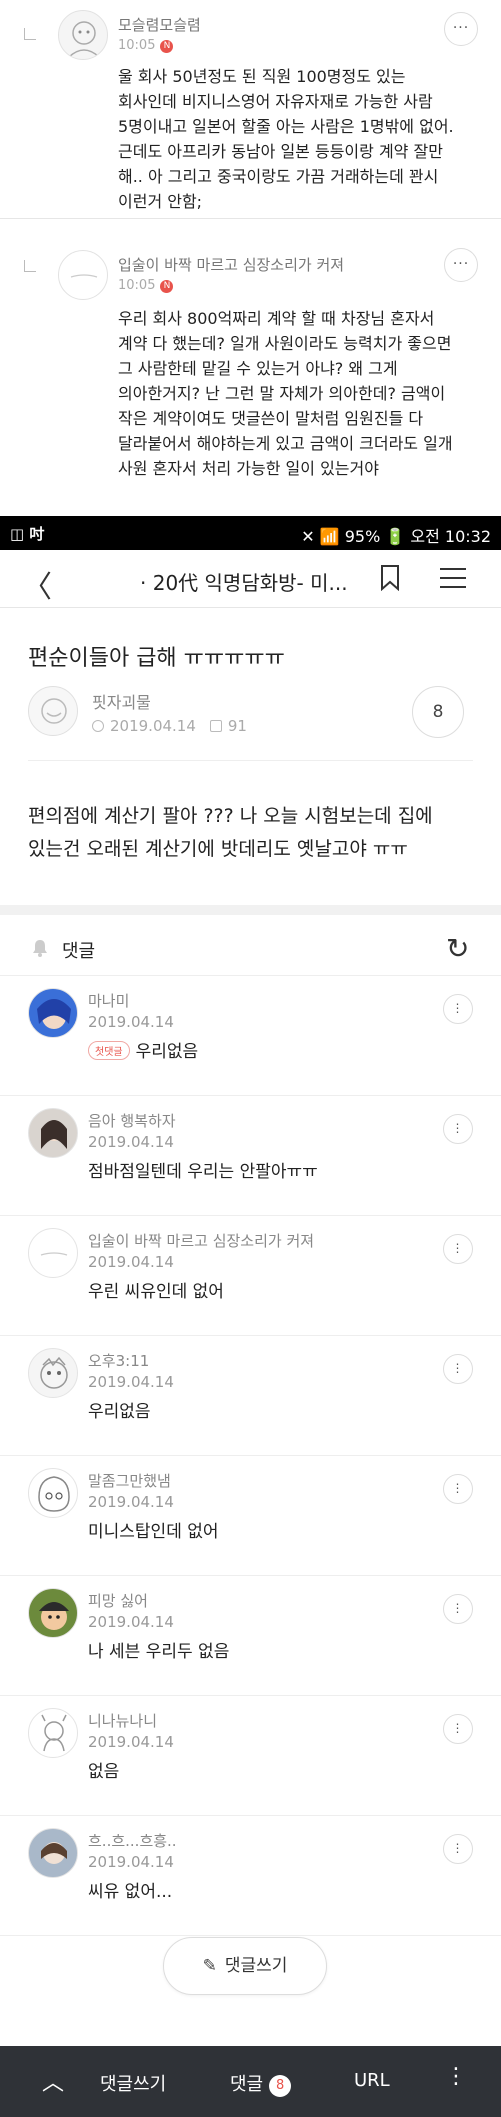 Image resolution: width=501 pixels, height=2117 pixels. What do you see at coordinates (156, 658) in the screenshot?
I see `post-title: 편순이들아 급해 ㅠㅠㅠㅠㅠ` at bounding box center [156, 658].